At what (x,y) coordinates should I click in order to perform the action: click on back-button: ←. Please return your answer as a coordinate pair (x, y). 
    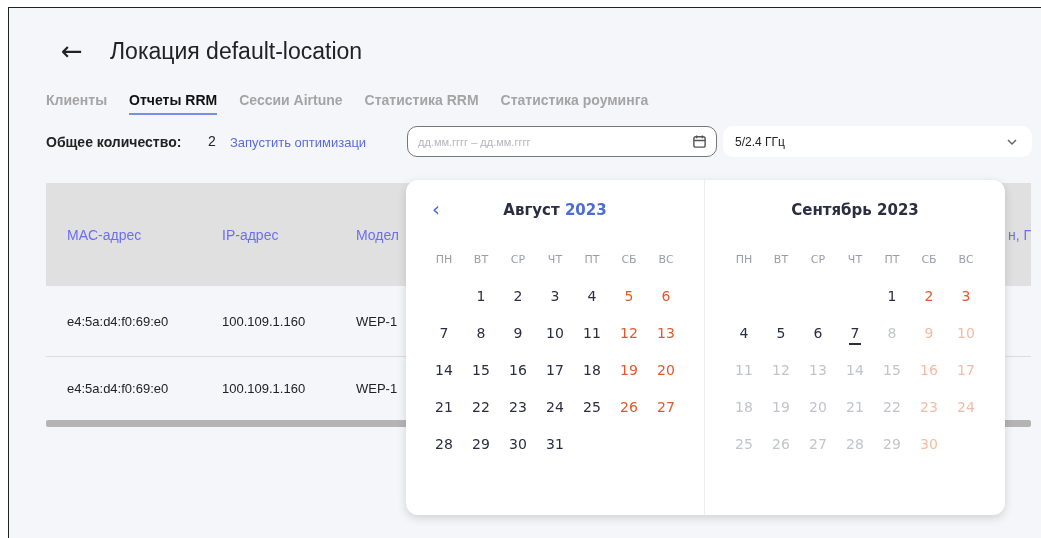
    Looking at the image, I should click on (72, 51).